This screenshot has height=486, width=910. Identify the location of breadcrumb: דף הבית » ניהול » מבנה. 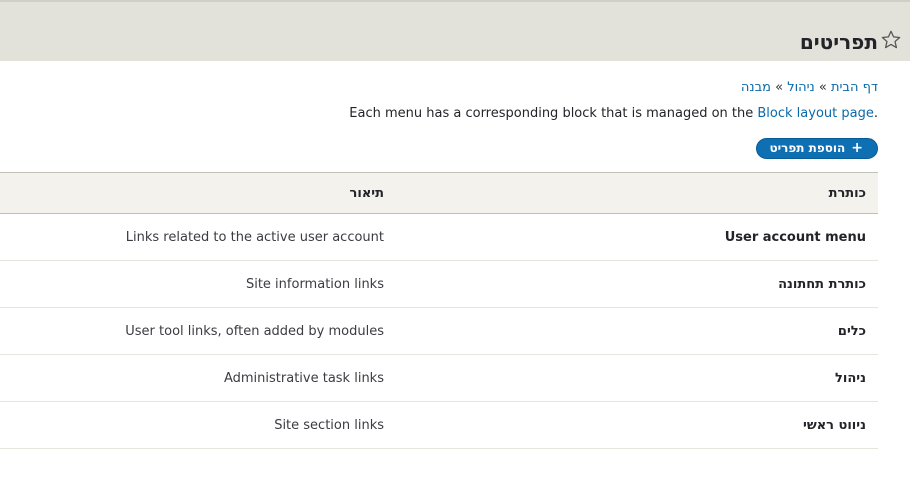
(809, 87).